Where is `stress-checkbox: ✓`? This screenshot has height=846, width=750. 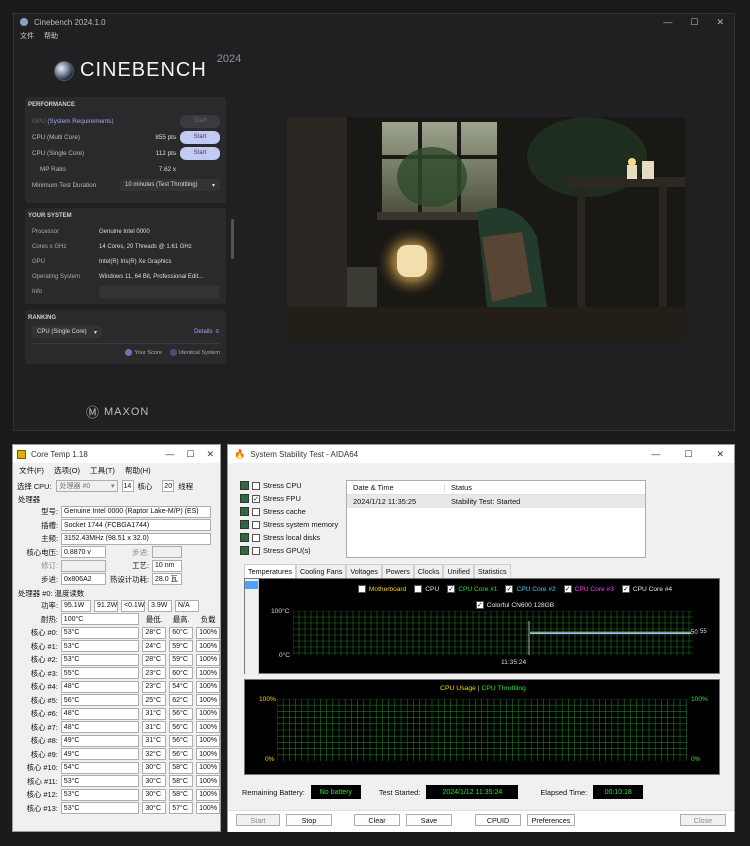 stress-checkbox: ✓ is located at coordinates (256, 498).